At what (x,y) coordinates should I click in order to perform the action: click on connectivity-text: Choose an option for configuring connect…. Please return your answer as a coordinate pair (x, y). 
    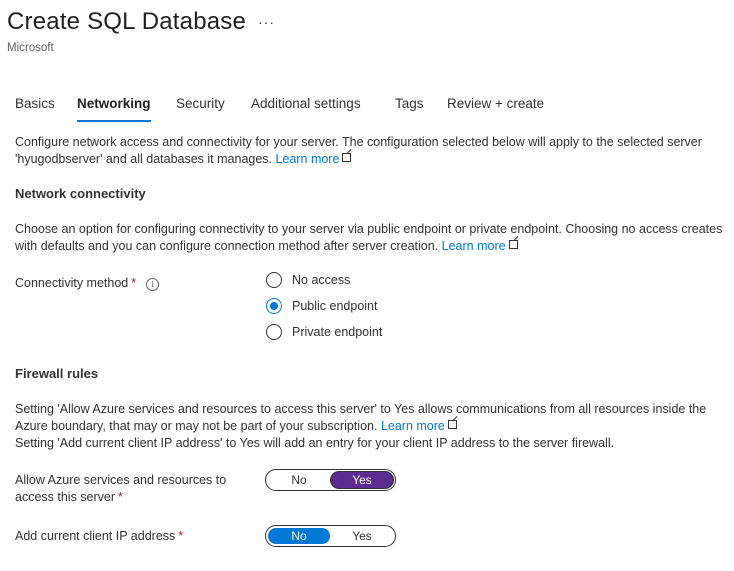
    Looking at the image, I should click on (369, 237).